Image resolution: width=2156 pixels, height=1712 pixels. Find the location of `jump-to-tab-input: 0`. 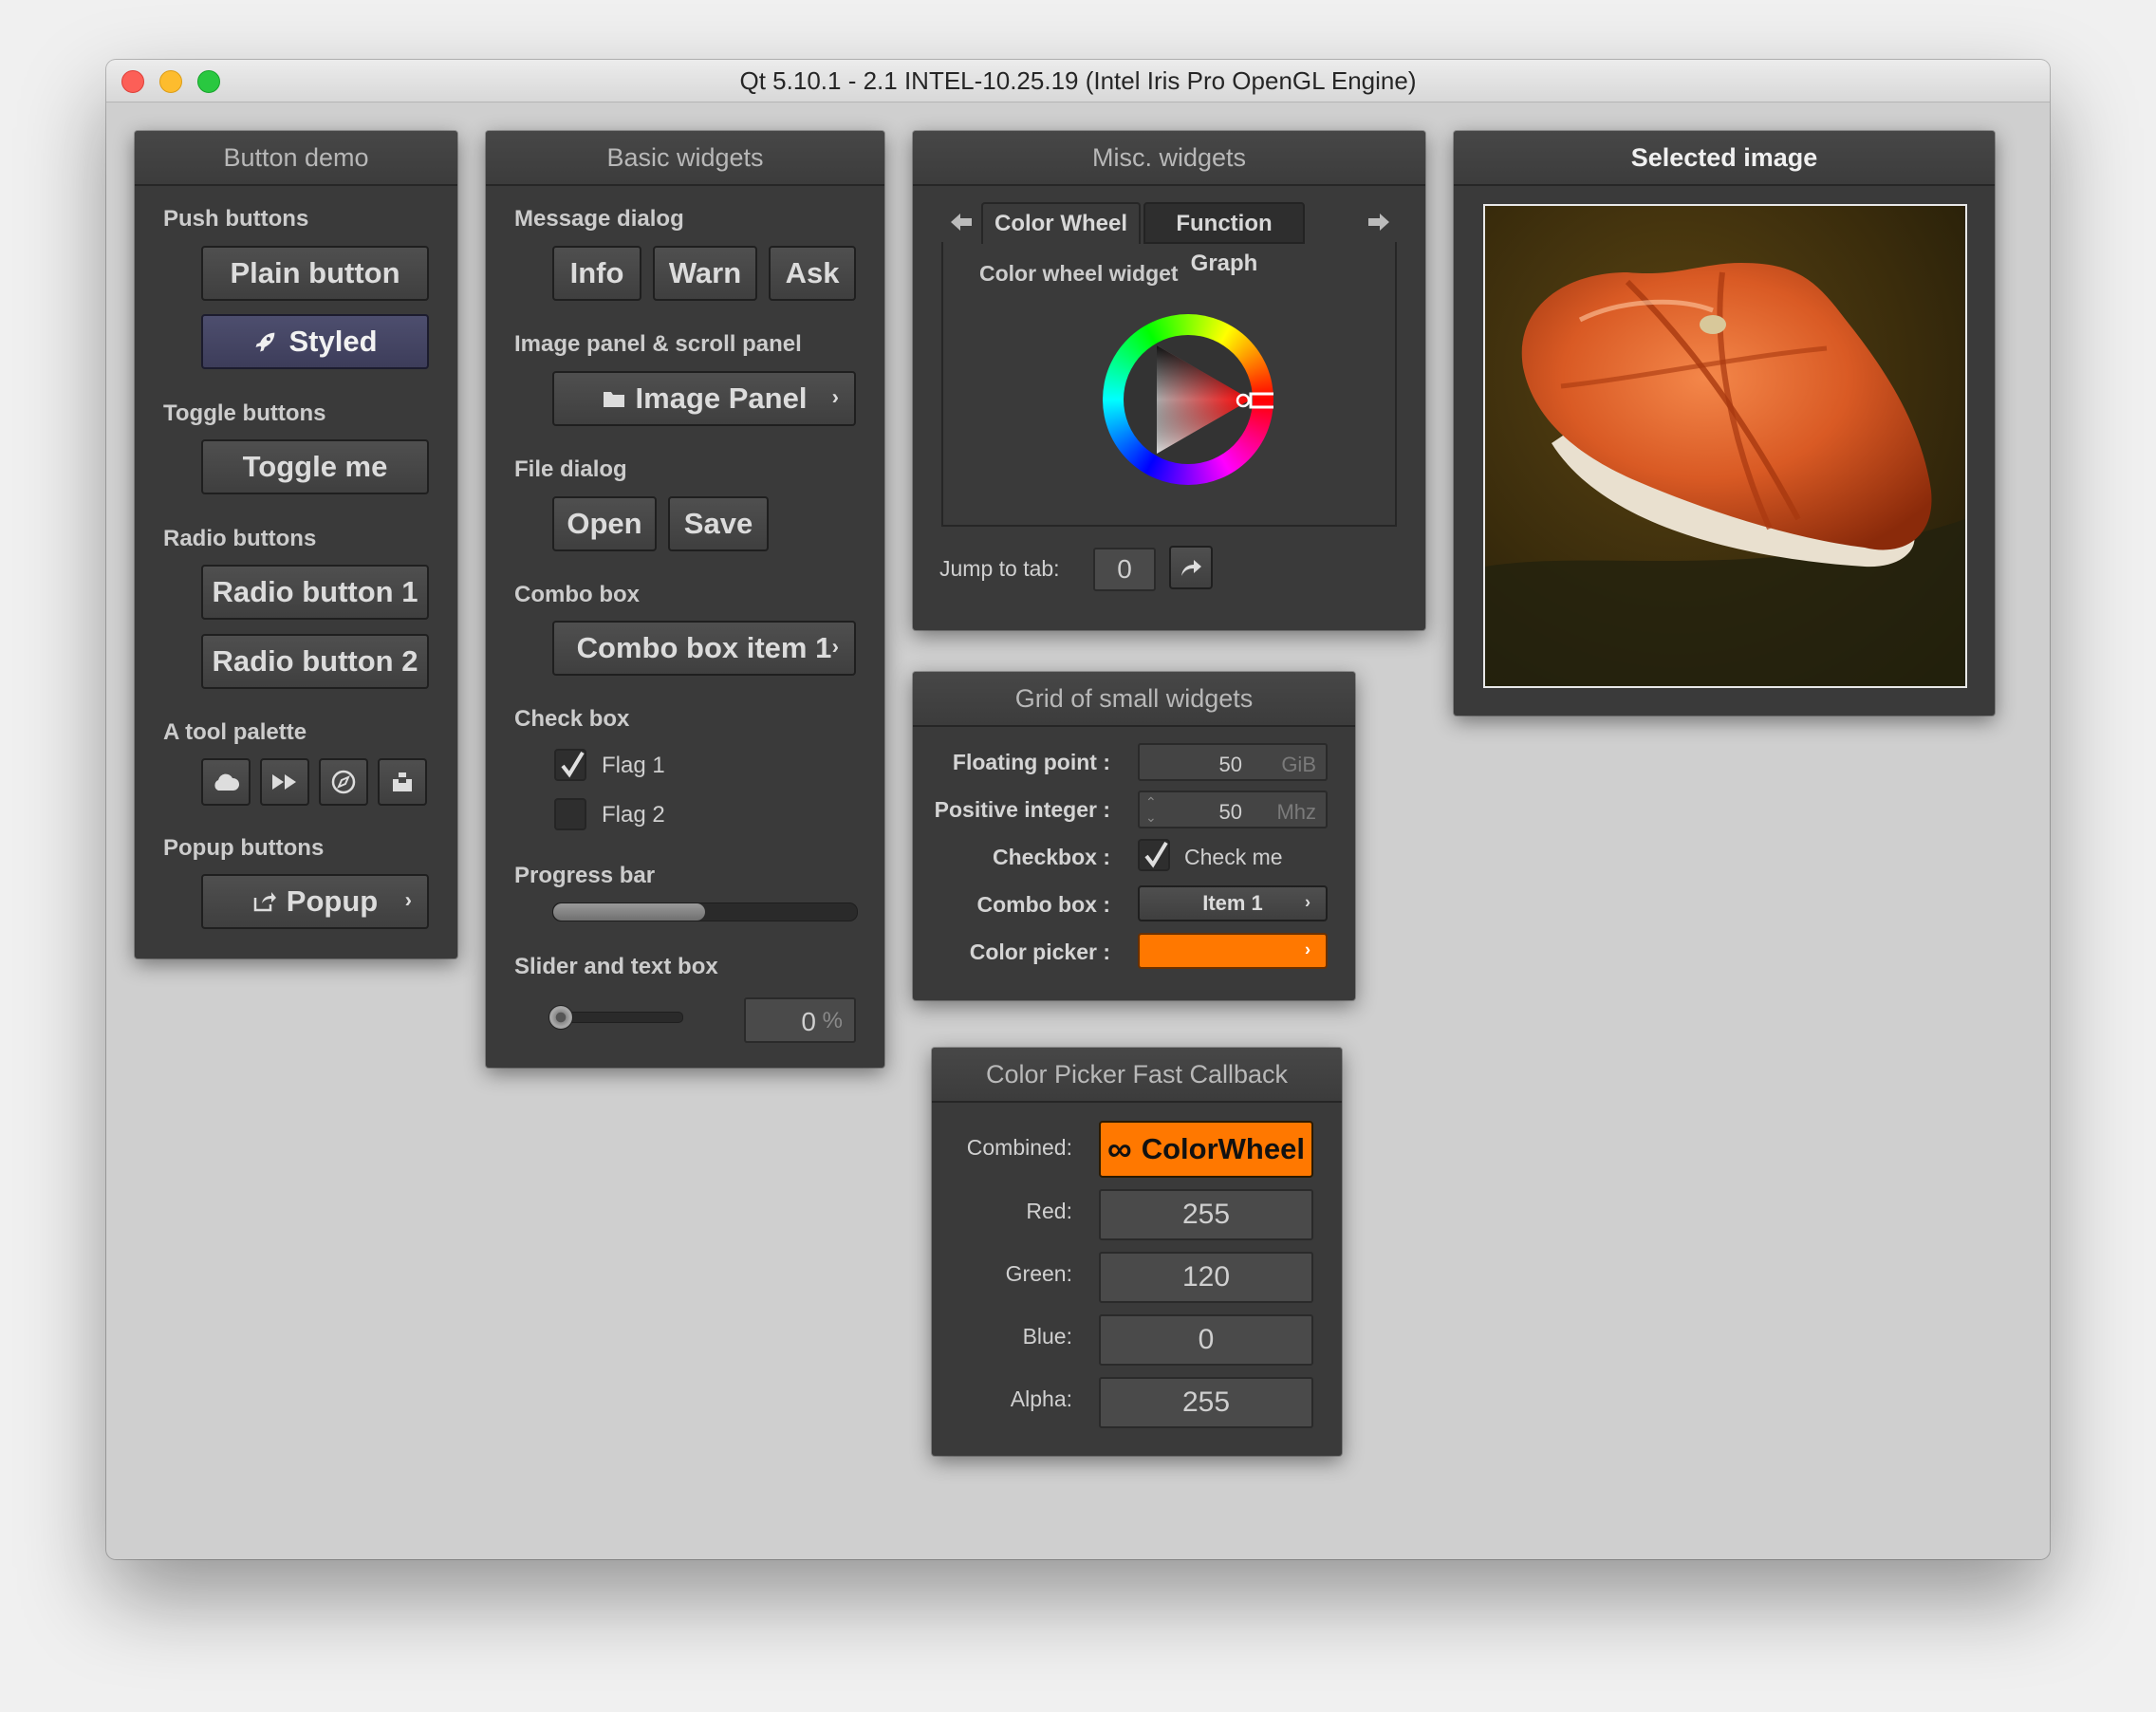

jump-to-tab-input: 0 is located at coordinates (1124, 570).